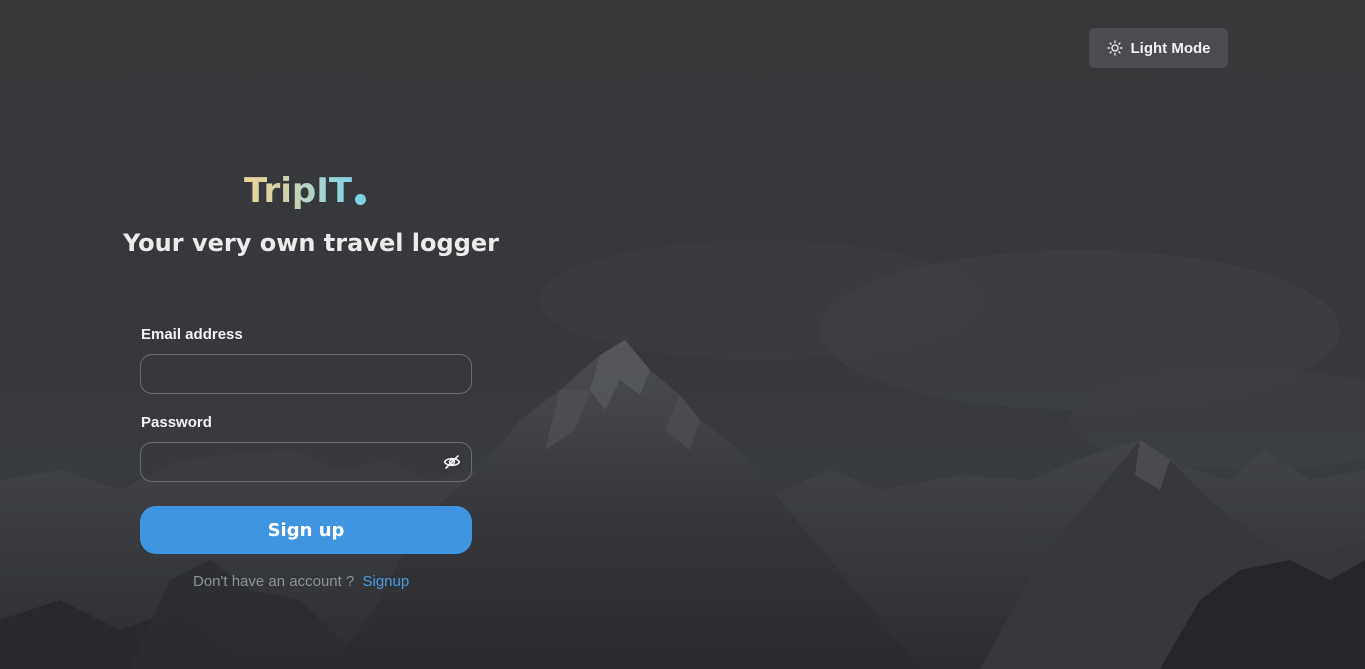 This screenshot has width=1365, height=669. I want to click on email-label: Email address, so click(192, 334).